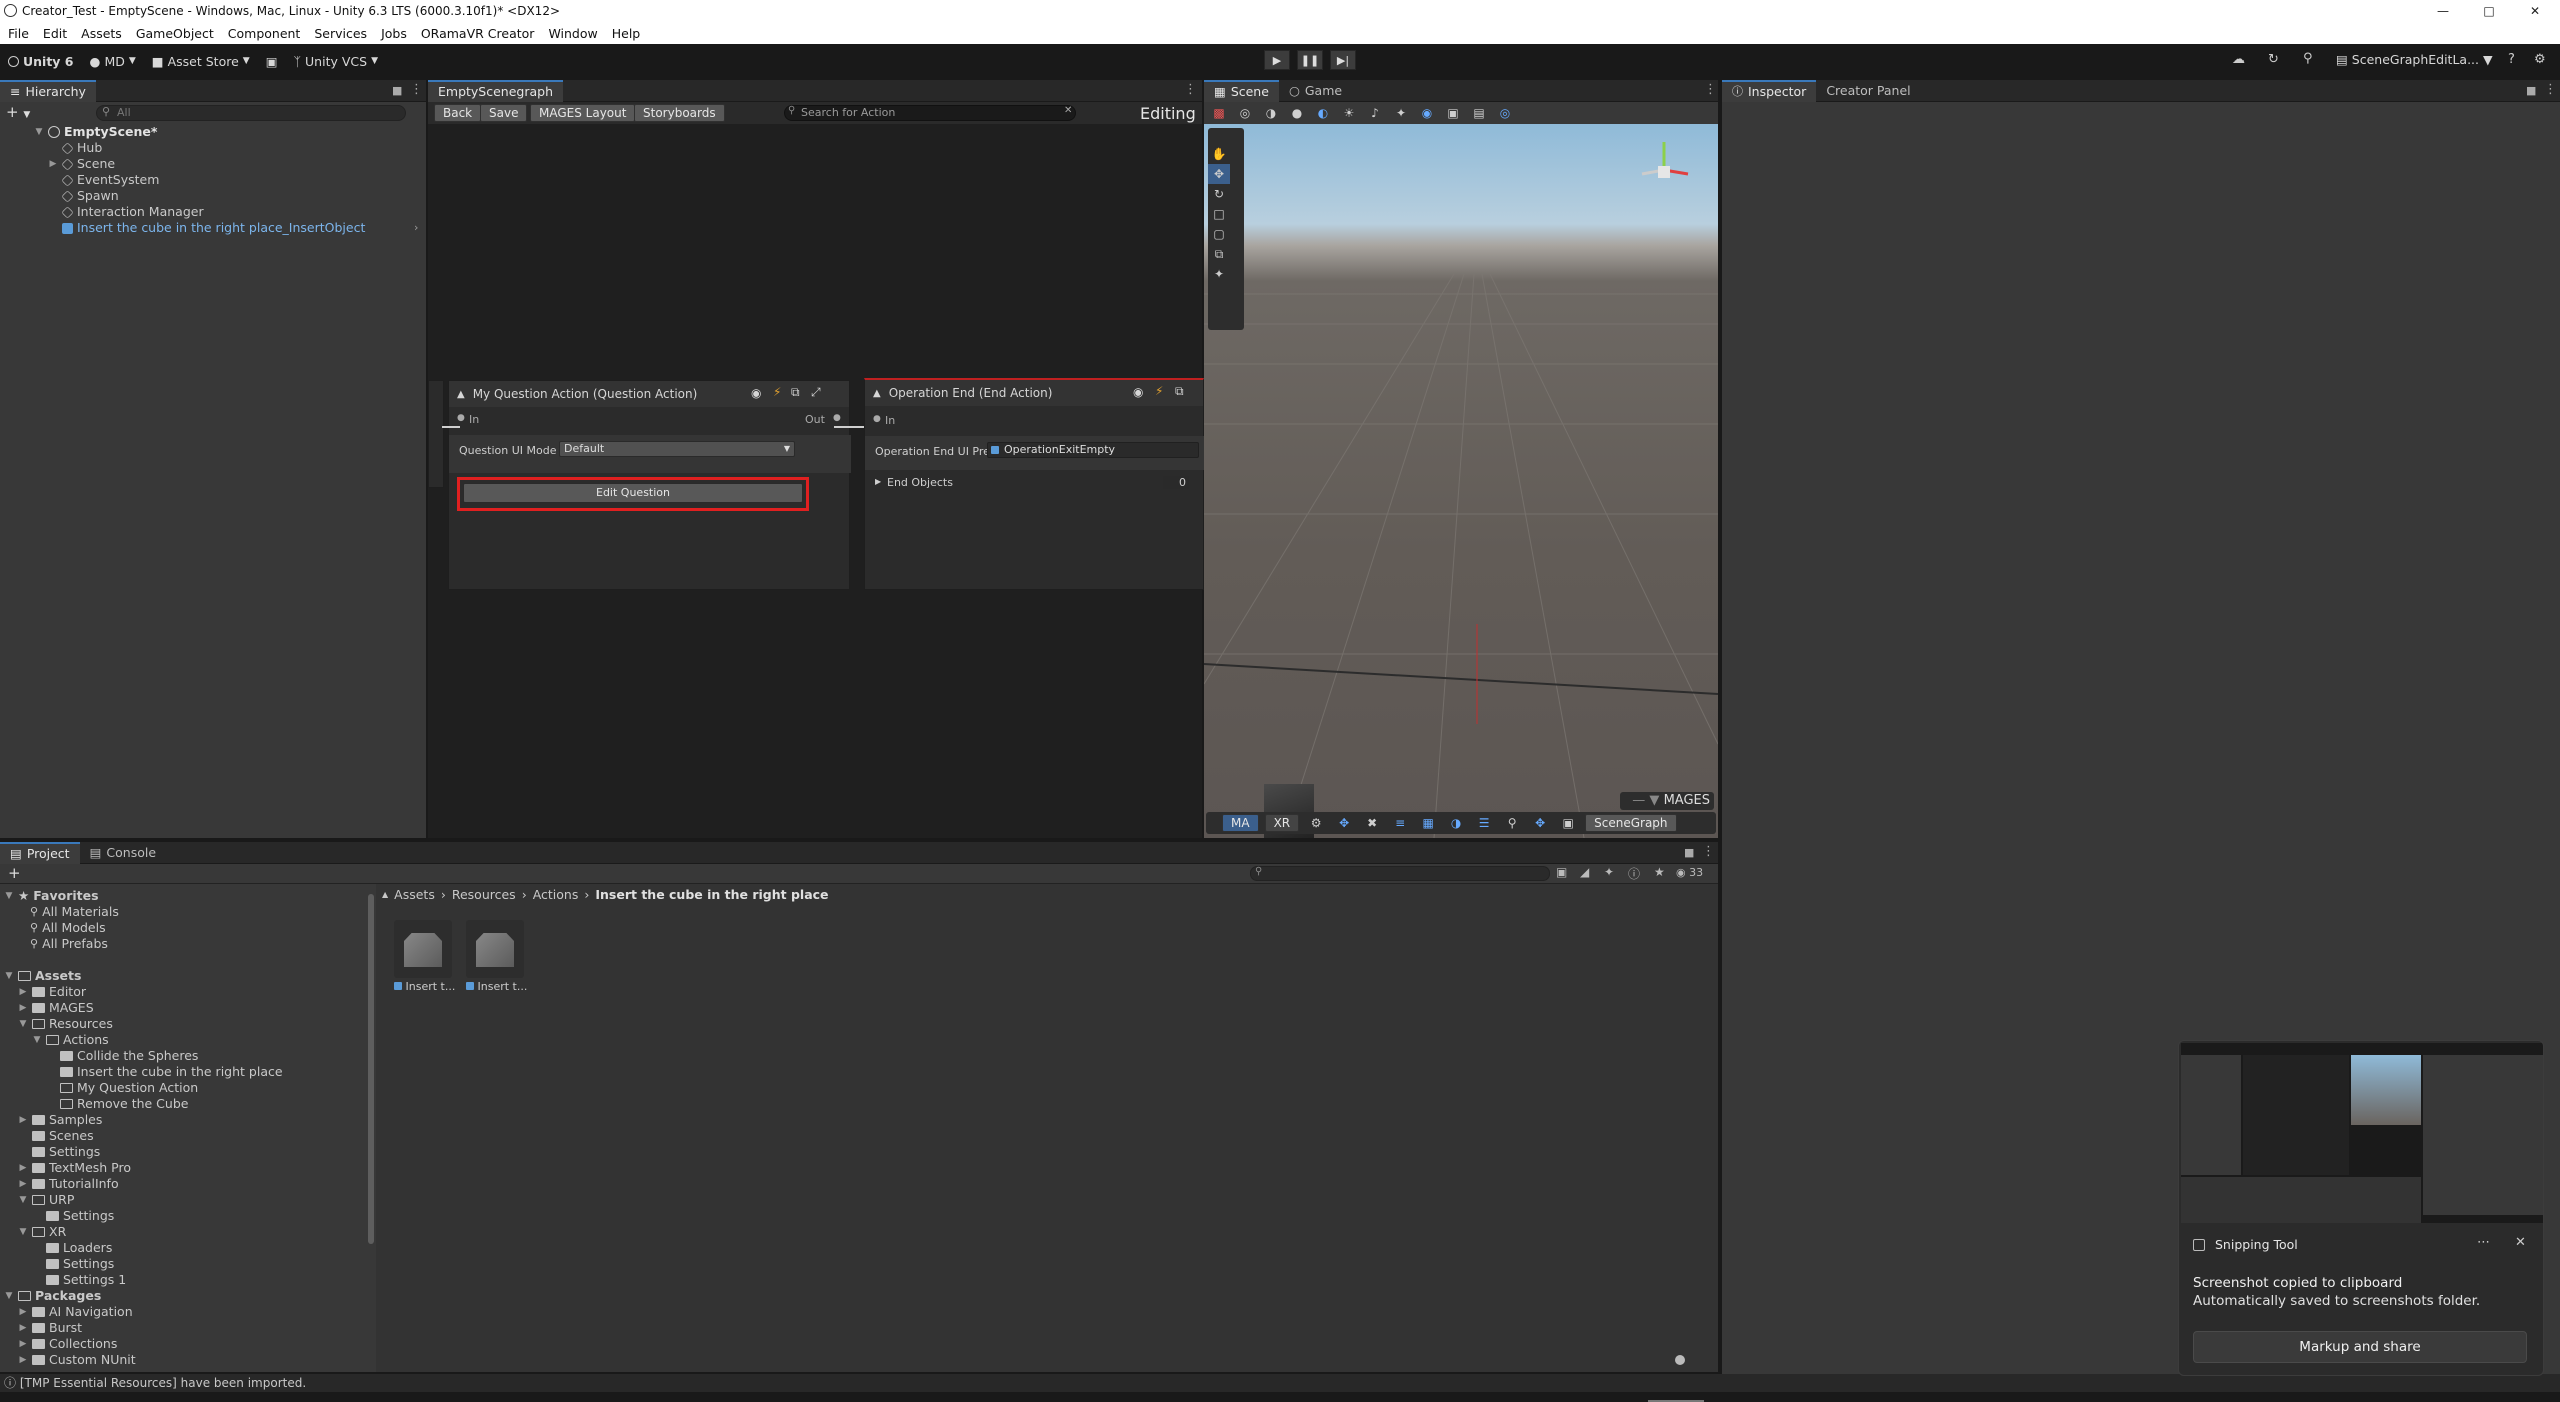  What do you see at coordinates (1240, 823) in the screenshot?
I see `ma-button: MA` at bounding box center [1240, 823].